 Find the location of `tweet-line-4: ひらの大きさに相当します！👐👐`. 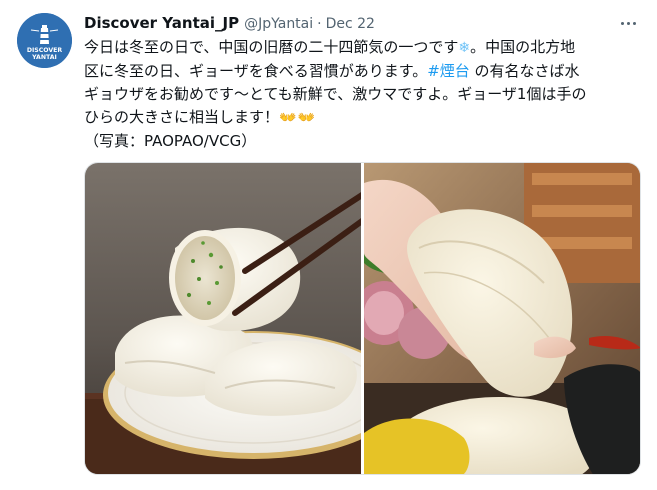

tweet-line-4: ひらの大きさに相当します！👐👐 is located at coordinates (200, 117).